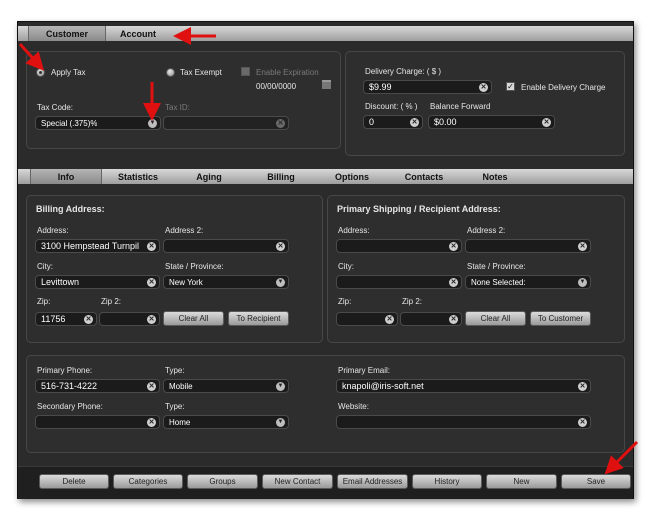 Image resolution: width=666 pixels, height=521 pixels. I want to click on to-customer-button: To Customer, so click(560, 318).